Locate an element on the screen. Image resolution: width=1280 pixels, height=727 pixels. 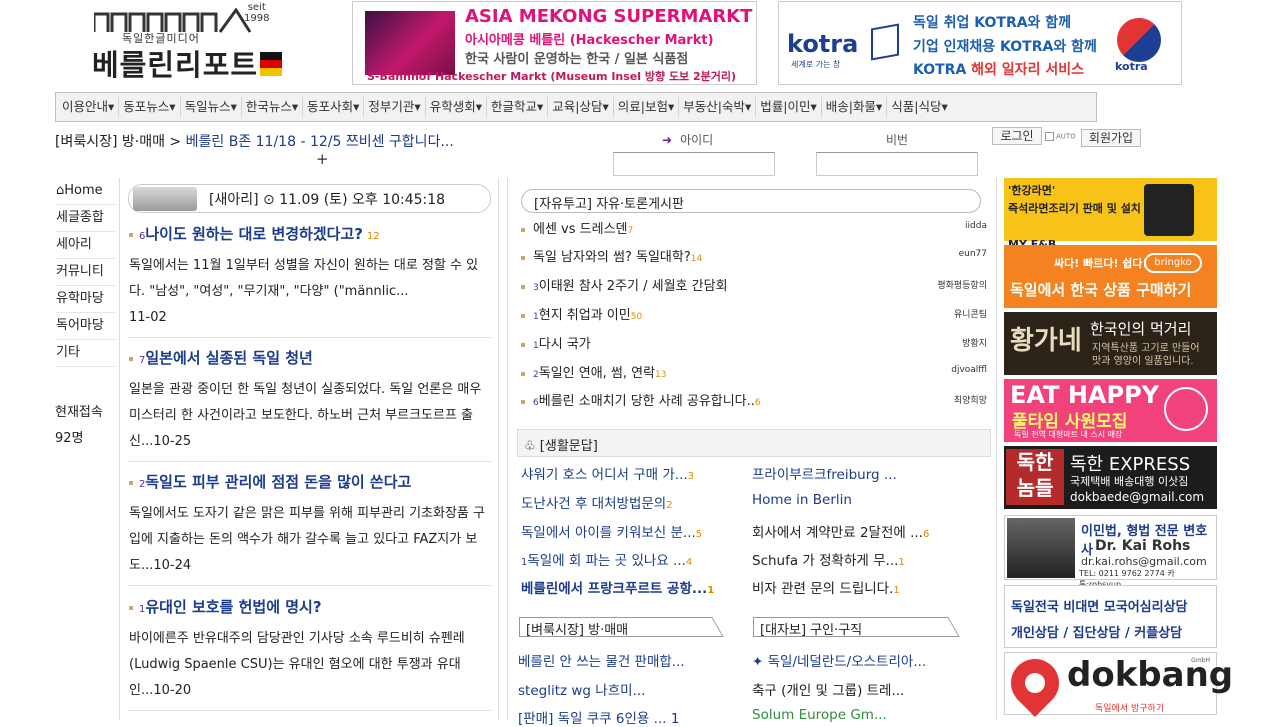
life-qa-row: 샤워기 호스 어디서 구매 가...3 is located at coordinates (607, 473).